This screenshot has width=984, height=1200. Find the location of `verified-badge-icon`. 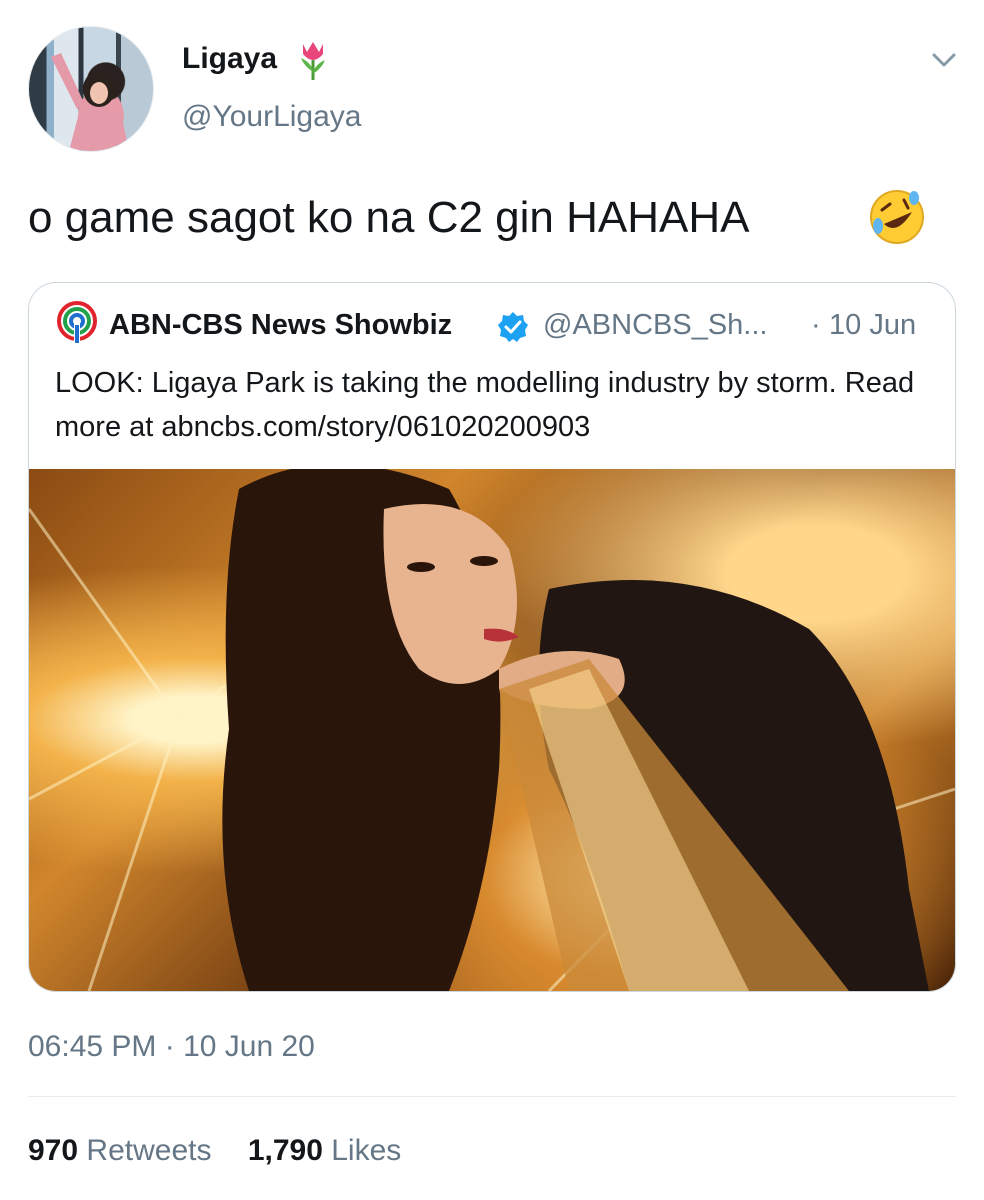

verified-badge-icon is located at coordinates (513, 327).